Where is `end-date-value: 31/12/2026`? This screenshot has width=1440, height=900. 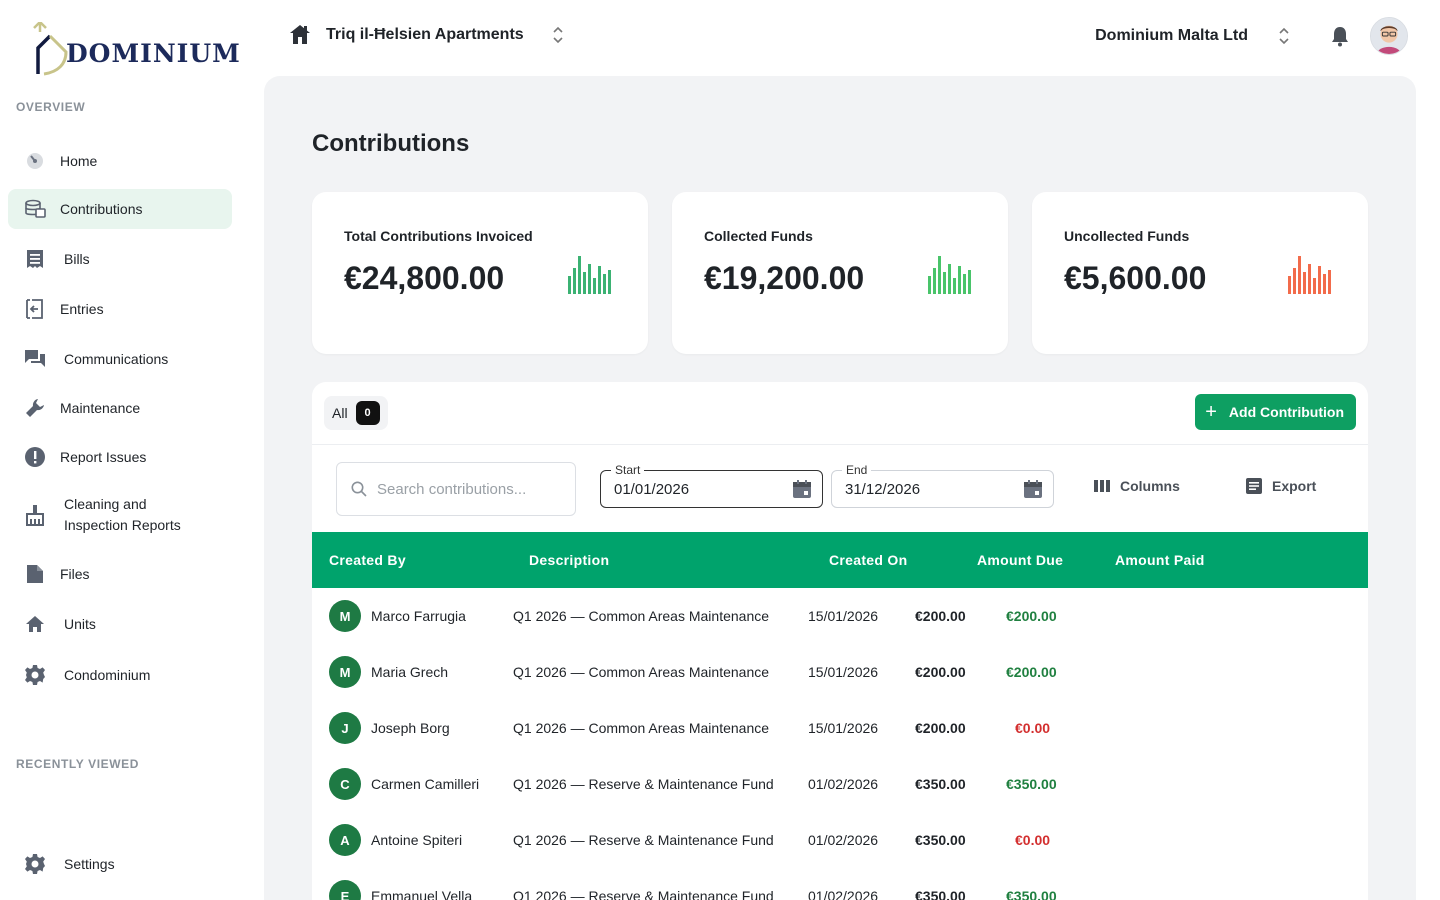 end-date-value: 31/12/2026 is located at coordinates (883, 489).